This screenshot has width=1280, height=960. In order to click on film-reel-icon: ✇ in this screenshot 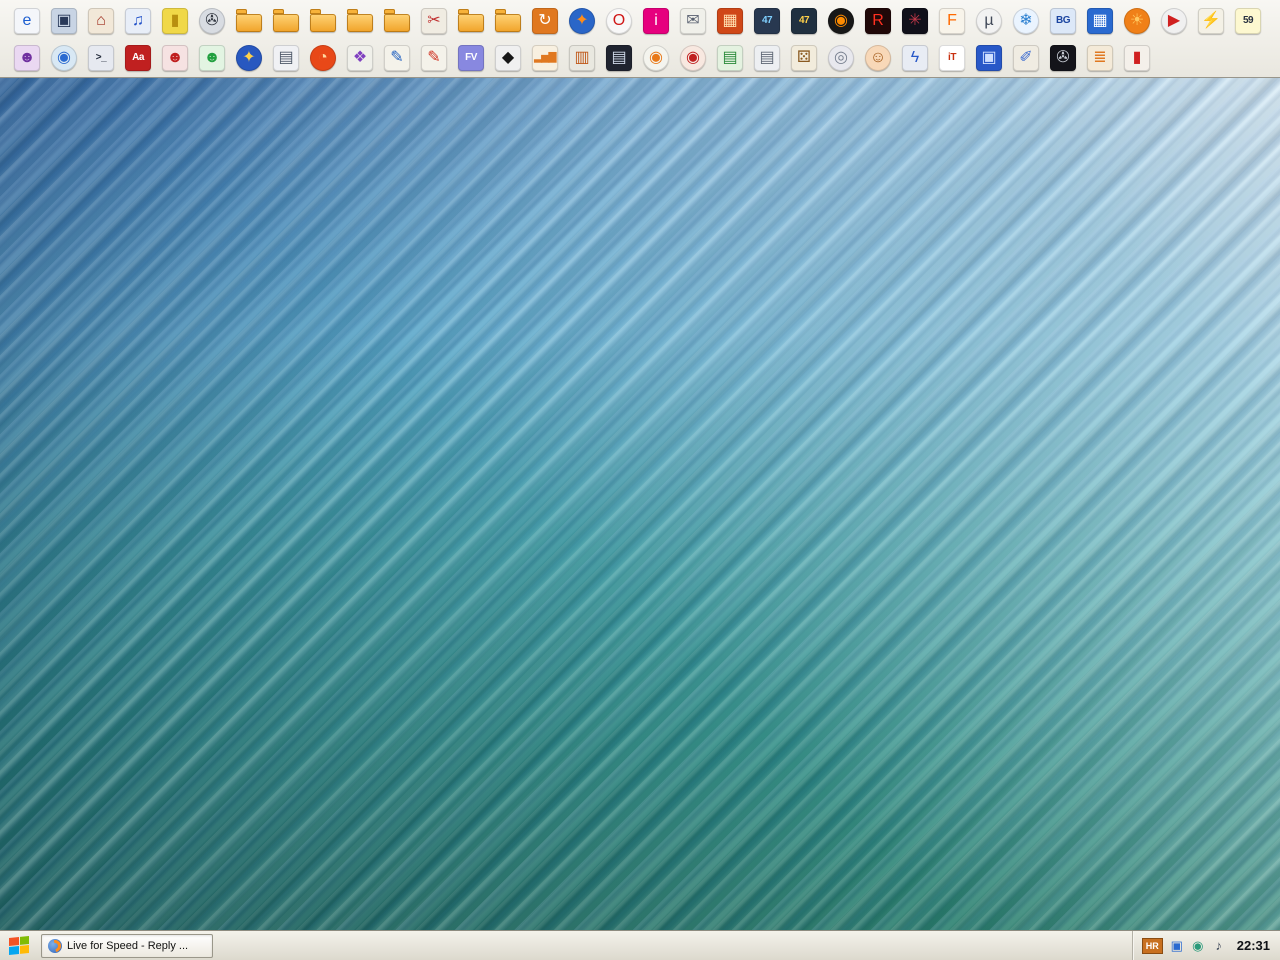, I will do `click(212, 21)`.